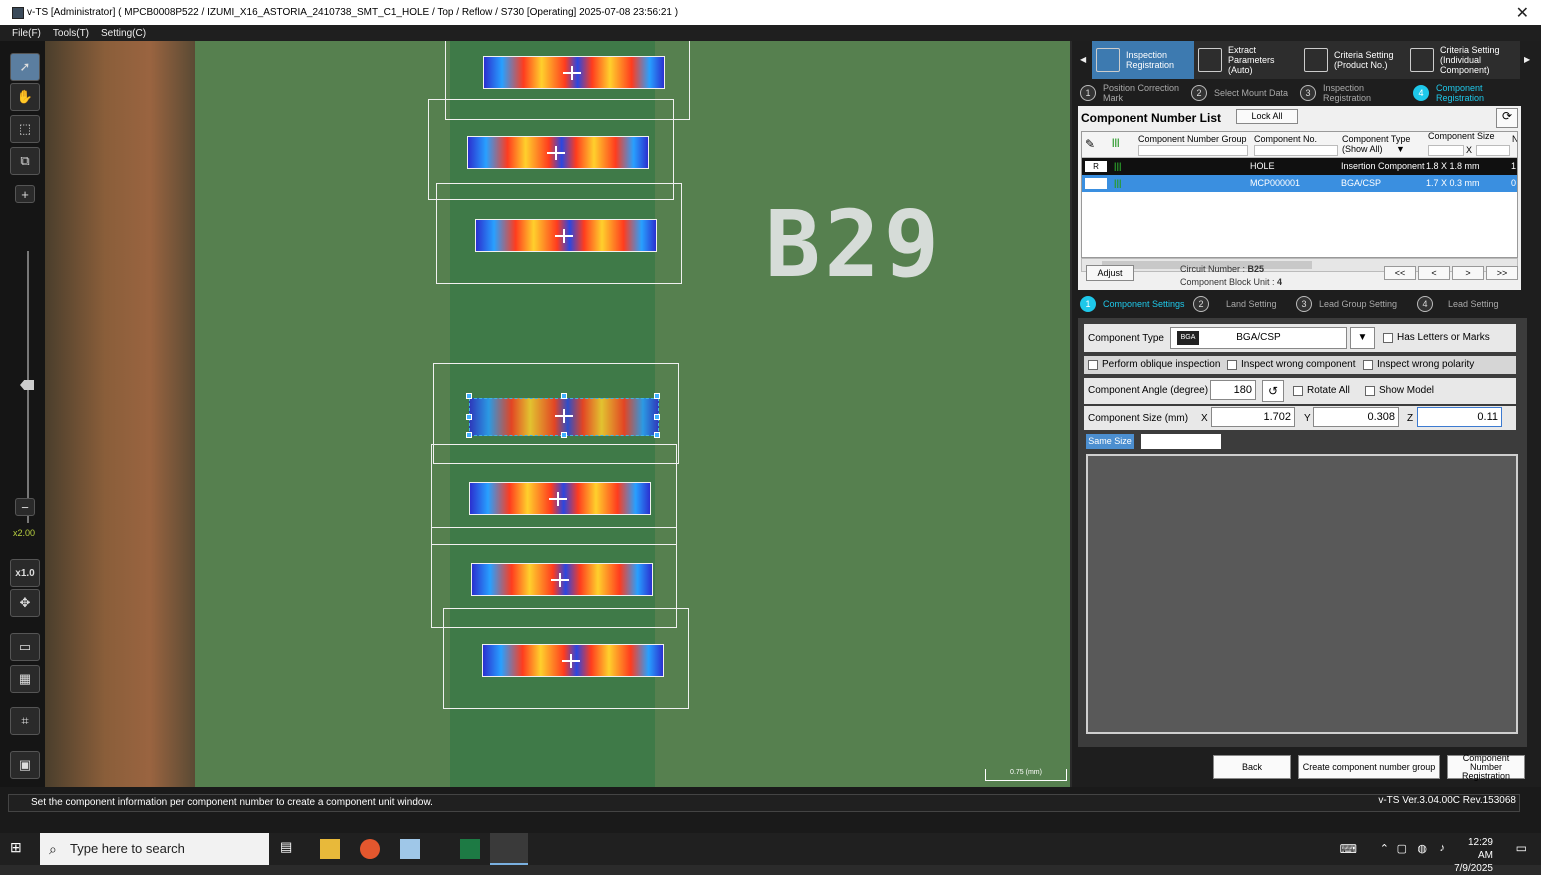  Describe the element at coordinates (1116, 142) in the screenshot. I see `lock-column-icon: |||` at that location.